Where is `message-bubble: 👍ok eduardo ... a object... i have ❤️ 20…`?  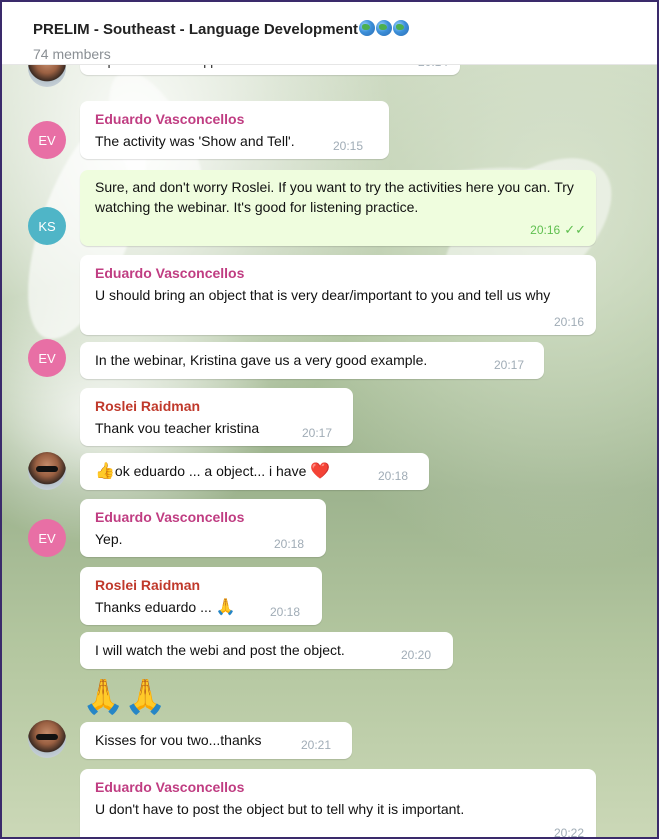 message-bubble: 👍ok eduardo ... a object... i have ❤️ 20… is located at coordinates (254, 471).